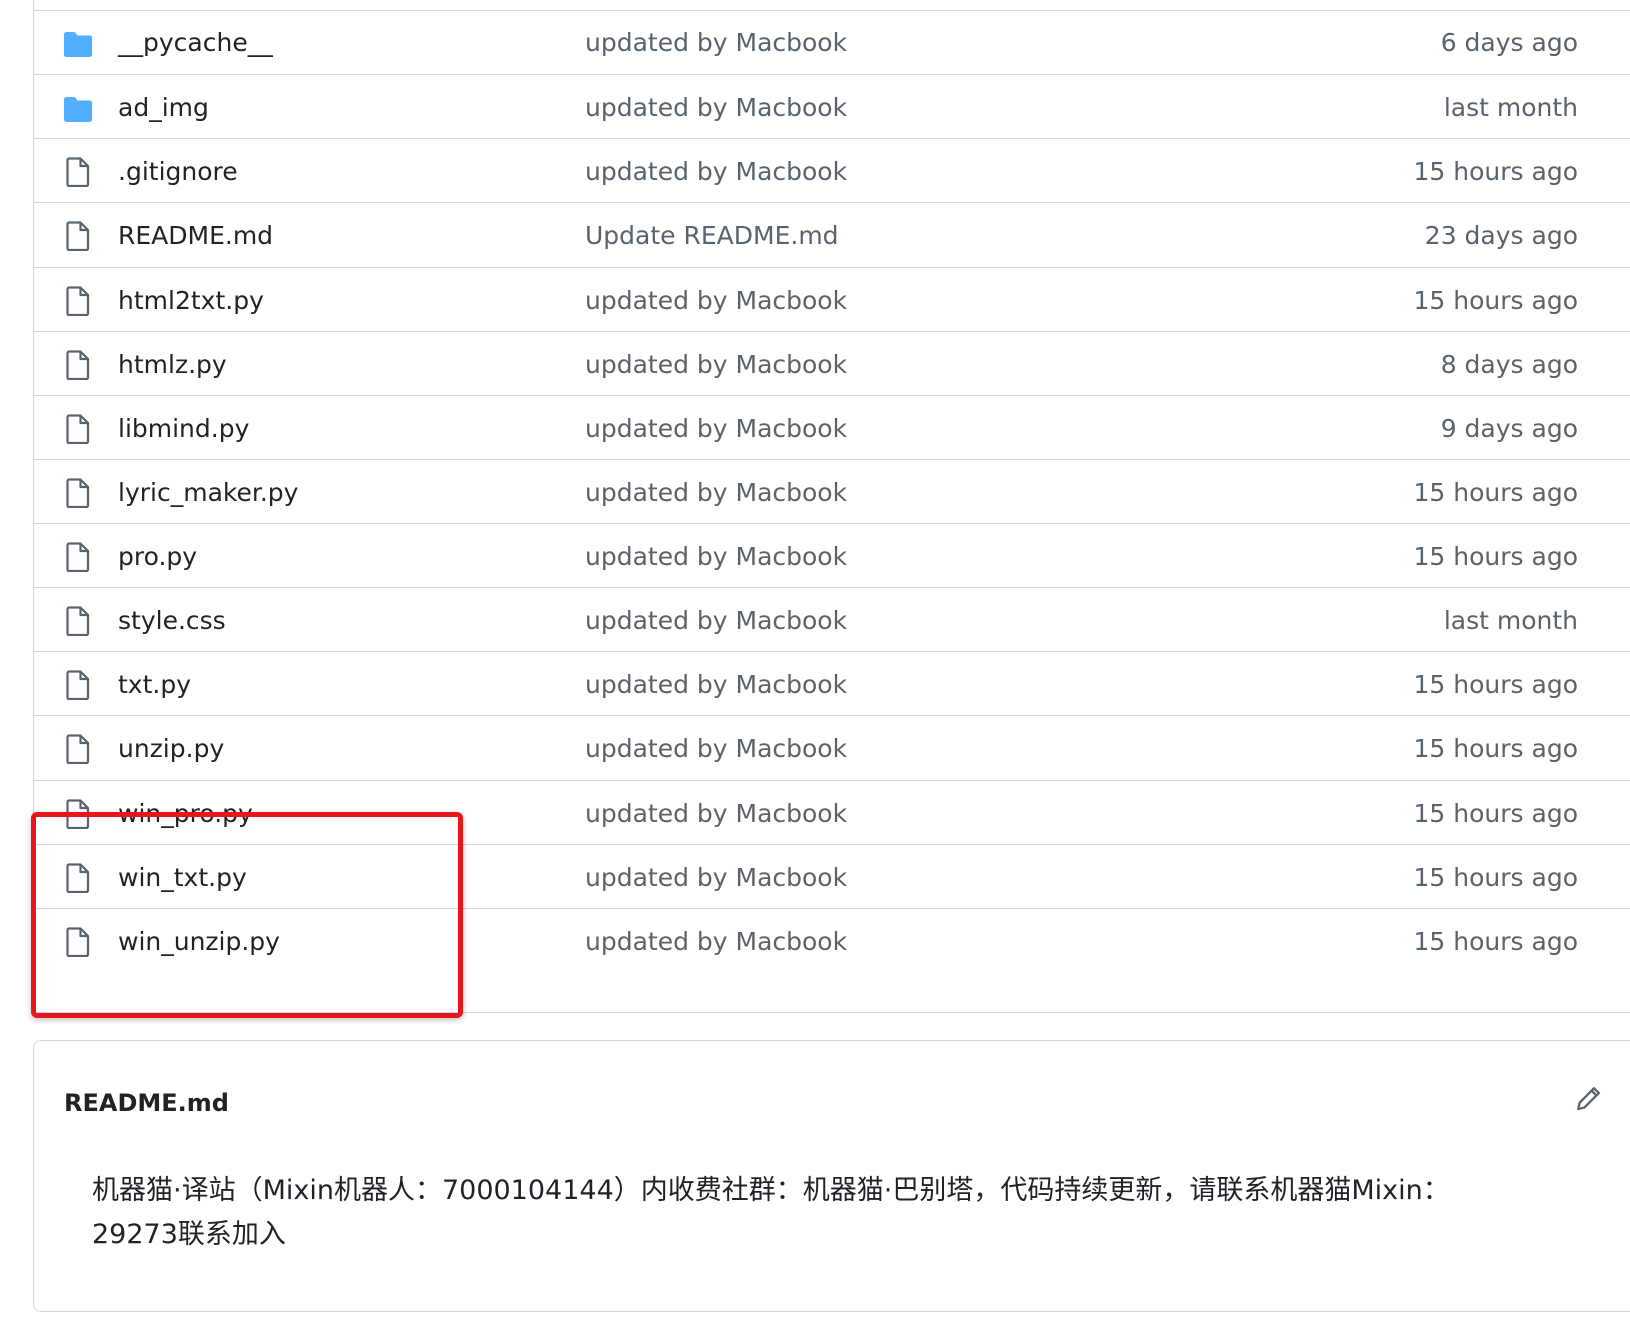 The image size is (1630, 1322). What do you see at coordinates (1509, 364) in the screenshot?
I see `commit-age: 8 days ago` at bounding box center [1509, 364].